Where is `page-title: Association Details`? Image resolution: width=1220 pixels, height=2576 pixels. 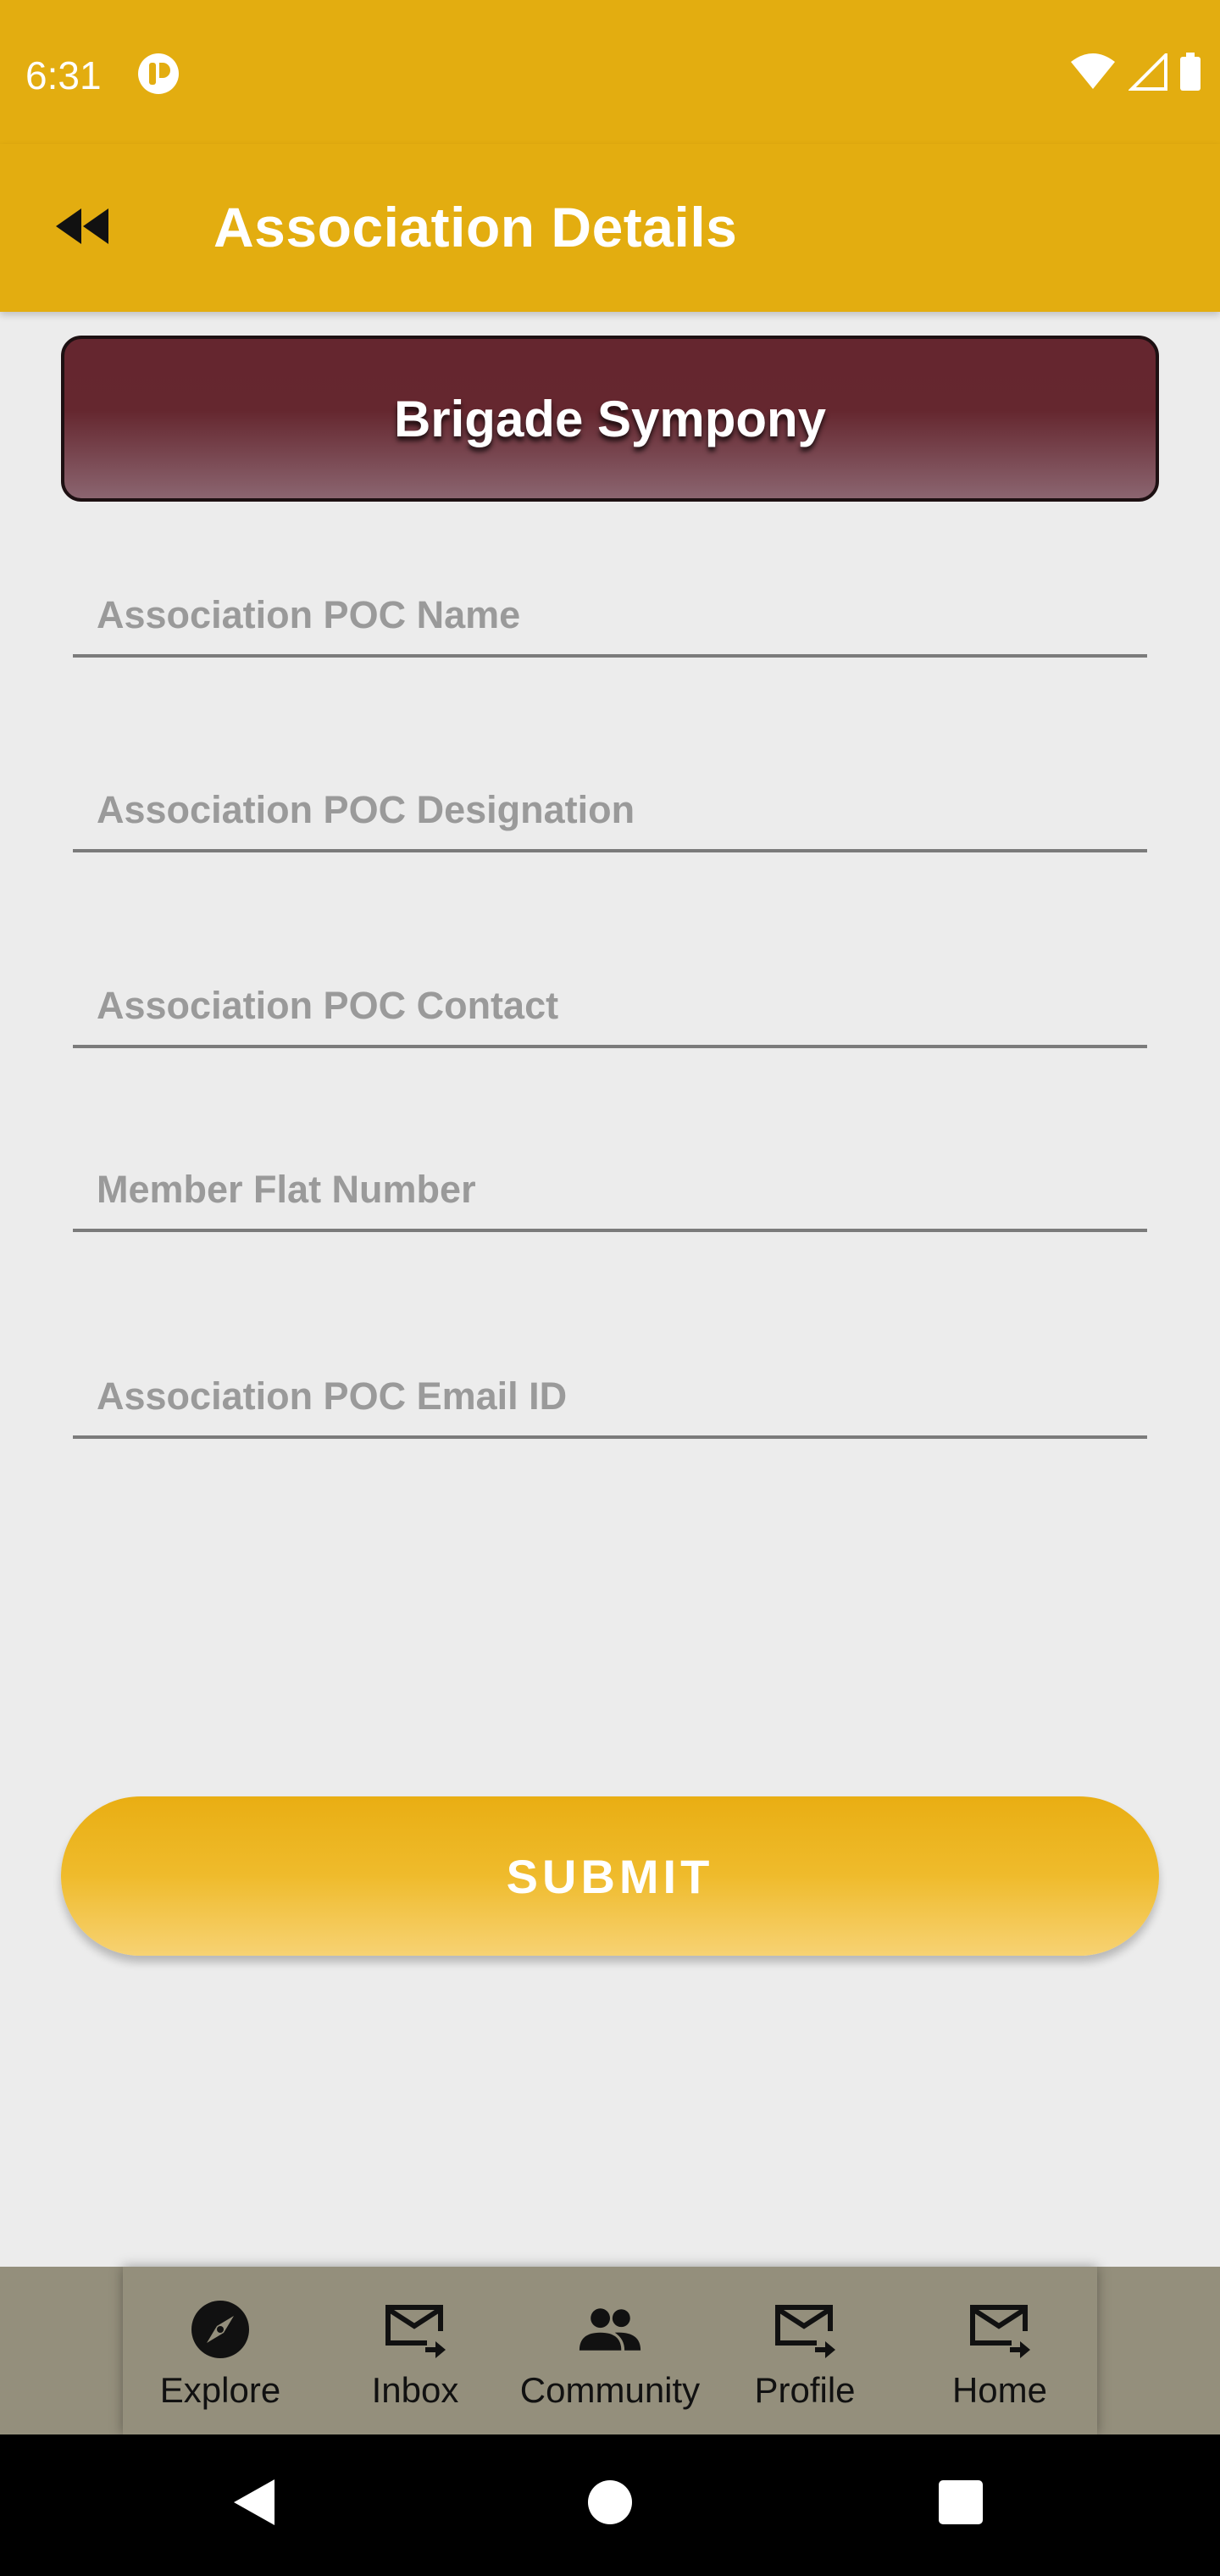 page-title: Association Details is located at coordinates (476, 227).